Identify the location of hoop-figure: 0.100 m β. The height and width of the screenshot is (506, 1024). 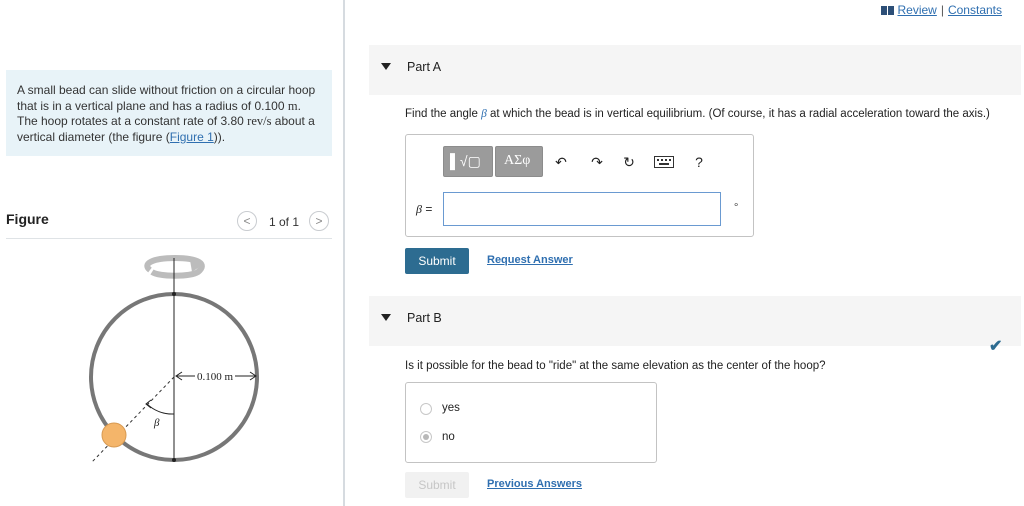
(174, 358).